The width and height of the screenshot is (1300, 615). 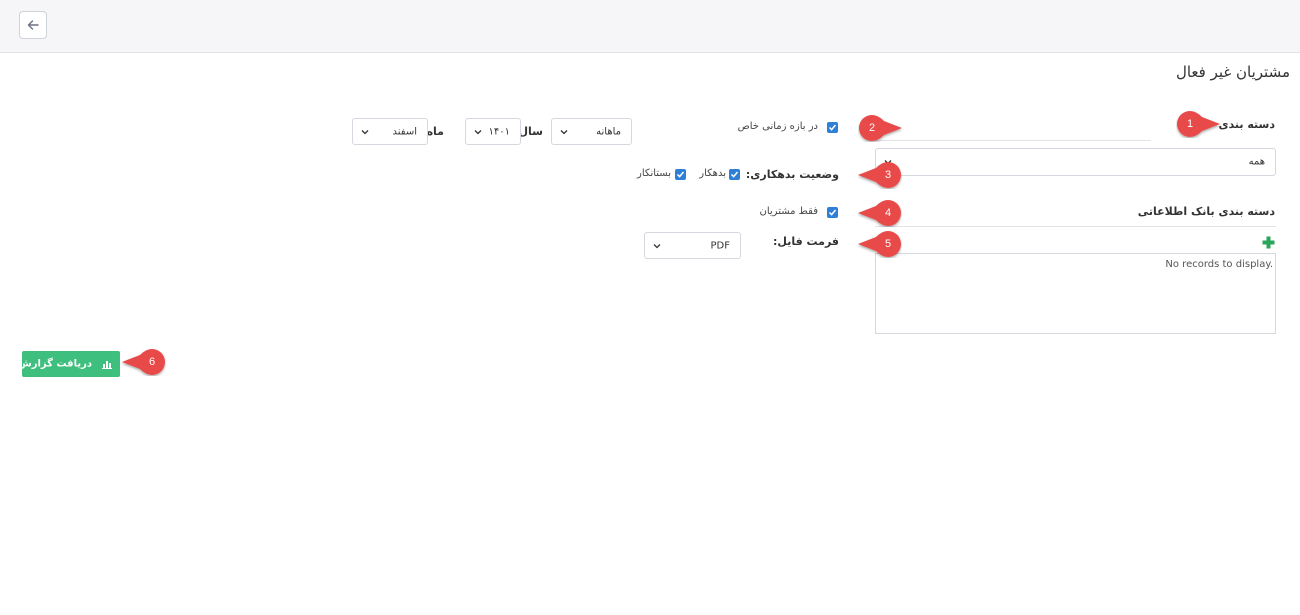 I want to click on year-label: سال, so click(x=531, y=131).